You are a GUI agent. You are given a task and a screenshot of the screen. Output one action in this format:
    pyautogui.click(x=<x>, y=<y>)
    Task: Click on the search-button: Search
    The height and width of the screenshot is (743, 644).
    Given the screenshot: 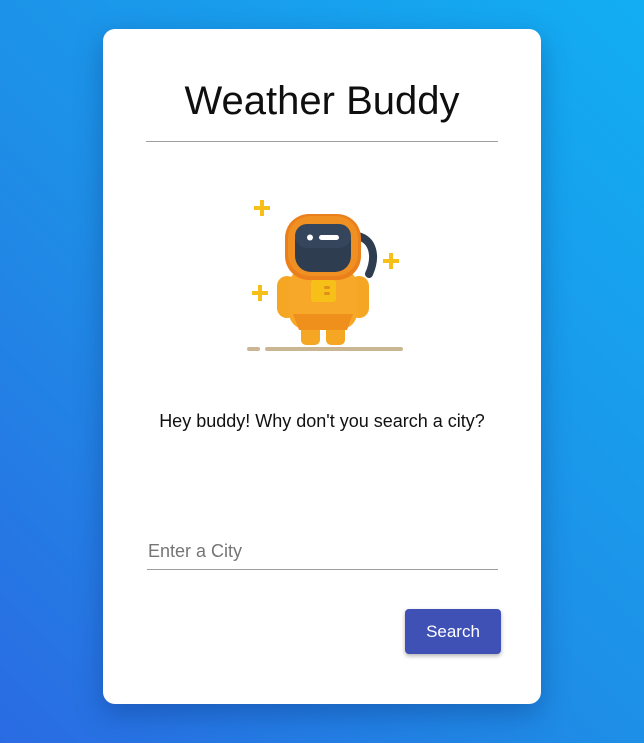 What is the action you would take?
    pyautogui.click(x=453, y=631)
    